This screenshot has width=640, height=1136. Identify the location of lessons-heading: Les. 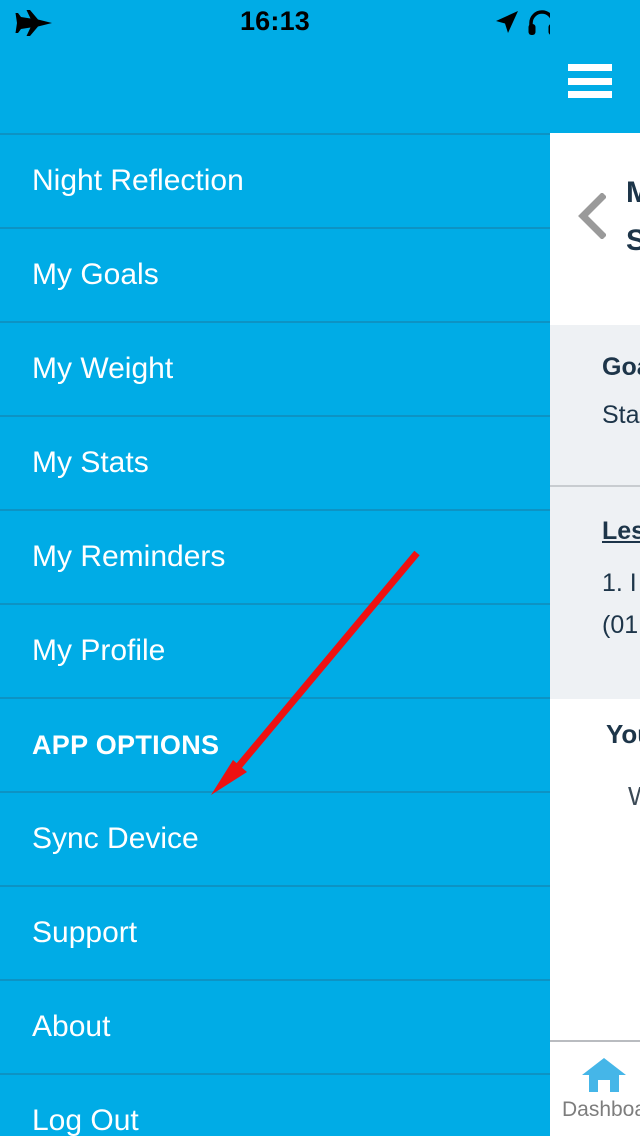
(621, 531).